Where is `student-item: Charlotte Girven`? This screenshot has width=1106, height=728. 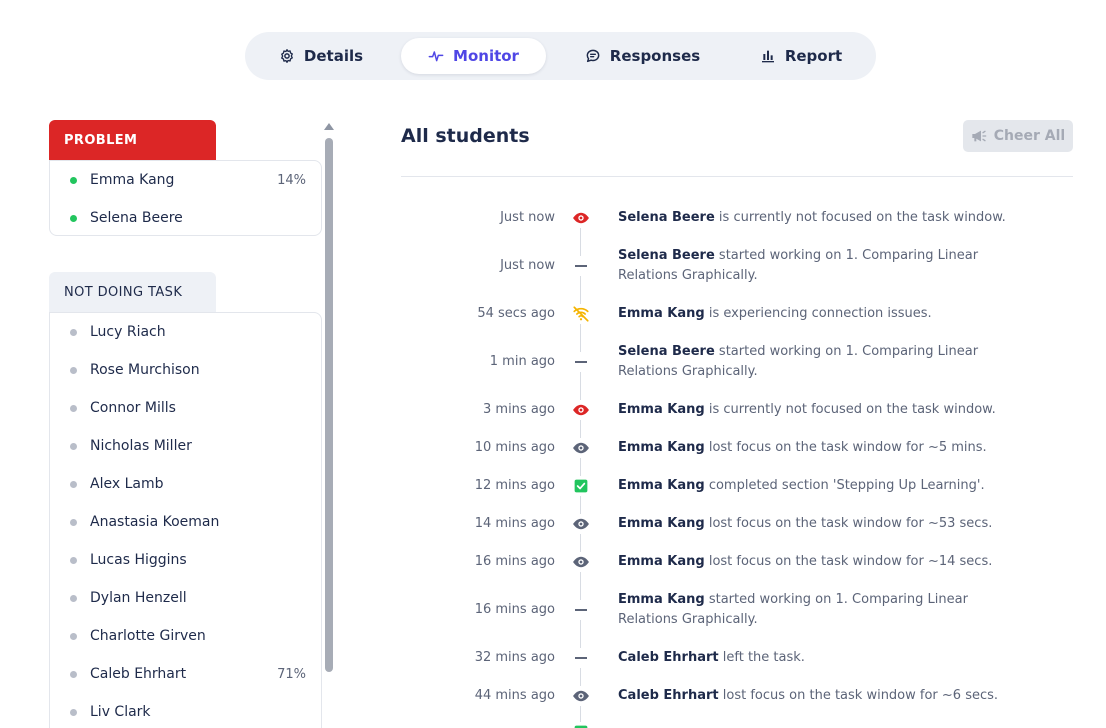
student-item: Charlotte Girven is located at coordinates (186, 636).